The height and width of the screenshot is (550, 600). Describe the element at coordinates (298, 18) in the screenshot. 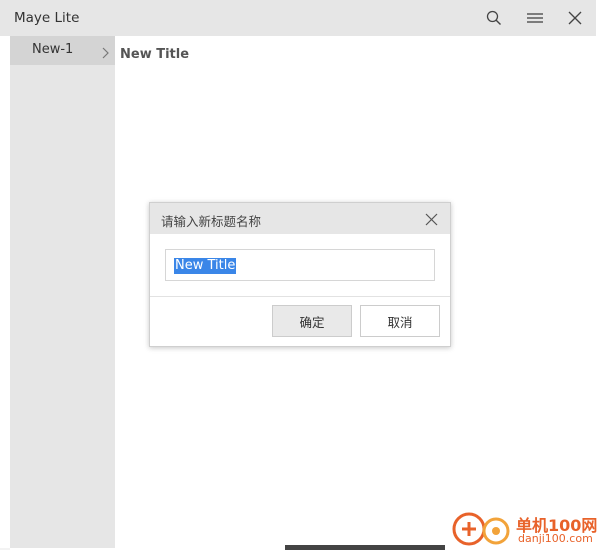

I see `title-bar: Maye Lite` at that location.